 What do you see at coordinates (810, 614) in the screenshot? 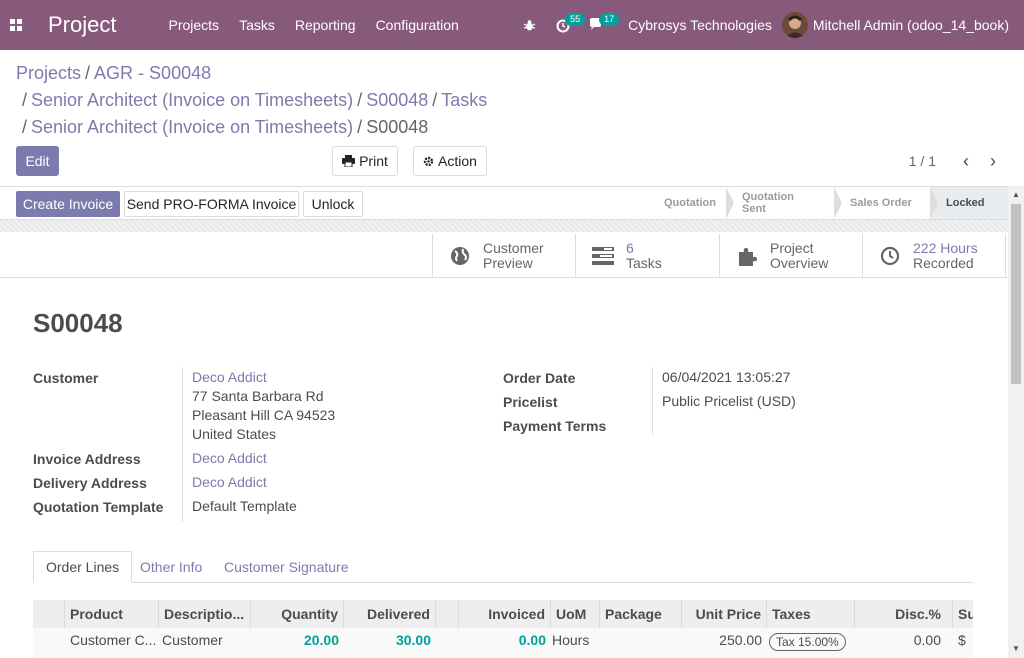
I see `column-taxes: Taxes` at bounding box center [810, 614].